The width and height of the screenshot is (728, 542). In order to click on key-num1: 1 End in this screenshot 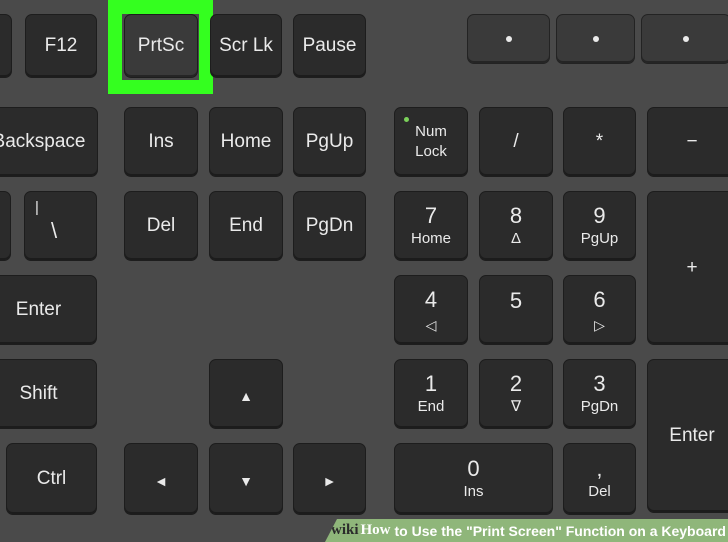, I will do `click(431, 394)`.